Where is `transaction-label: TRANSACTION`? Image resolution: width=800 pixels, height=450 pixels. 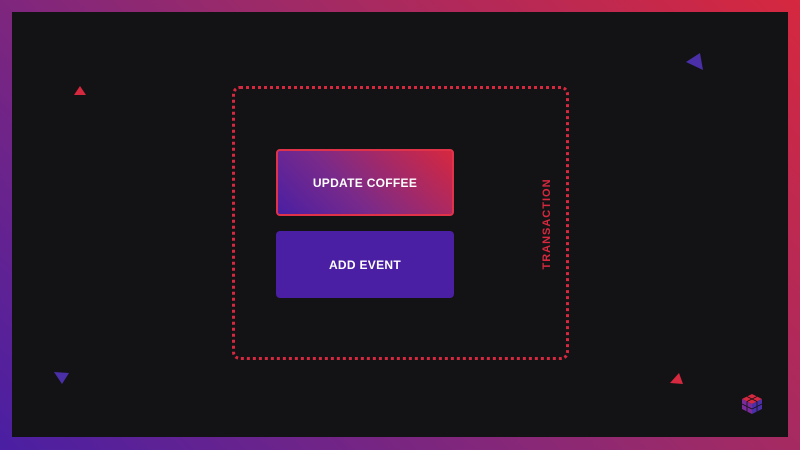 transaction-label: TRANSACTION is located at coordinates (547, 224).